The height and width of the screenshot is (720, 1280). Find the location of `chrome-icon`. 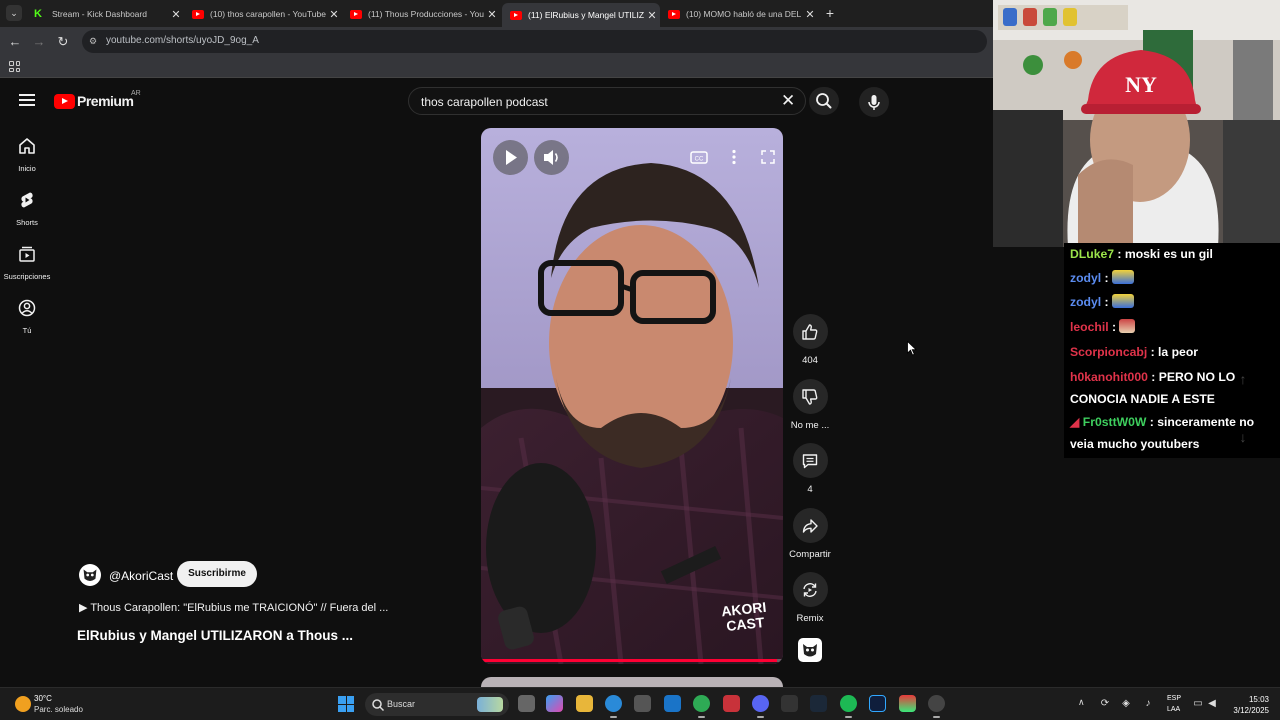

chrome-icon is located at coordinates (701, 706).